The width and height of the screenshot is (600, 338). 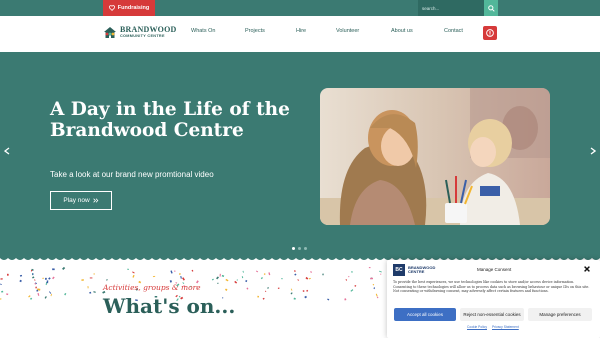 I want to click on privacy-statement-link: Privacy Statement, so click(x=505, y=327).